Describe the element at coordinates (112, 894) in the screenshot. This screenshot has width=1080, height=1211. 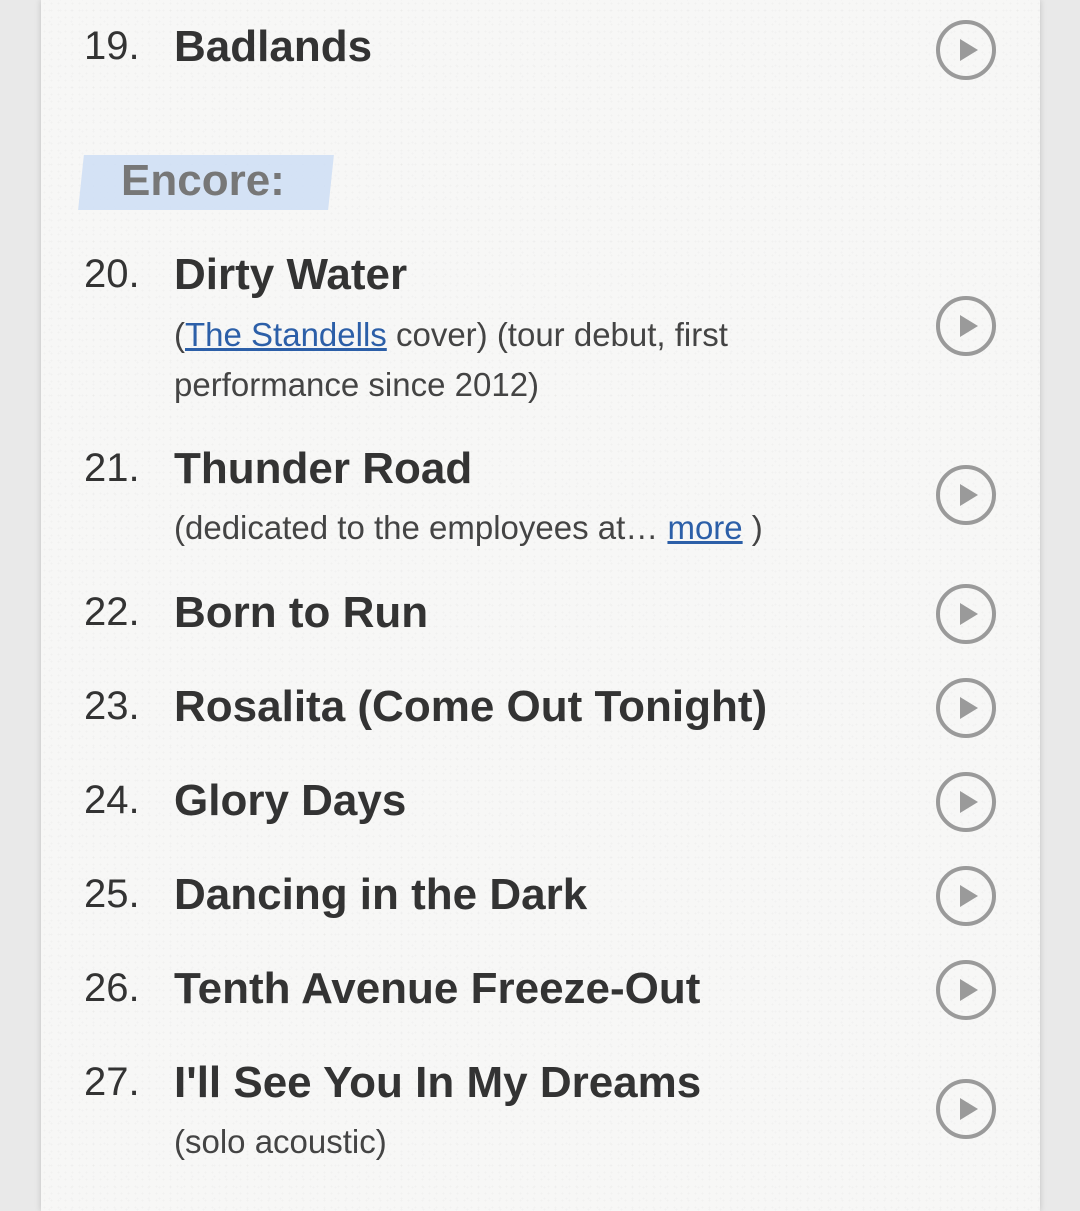
I see `song-number: 25.` at that location.